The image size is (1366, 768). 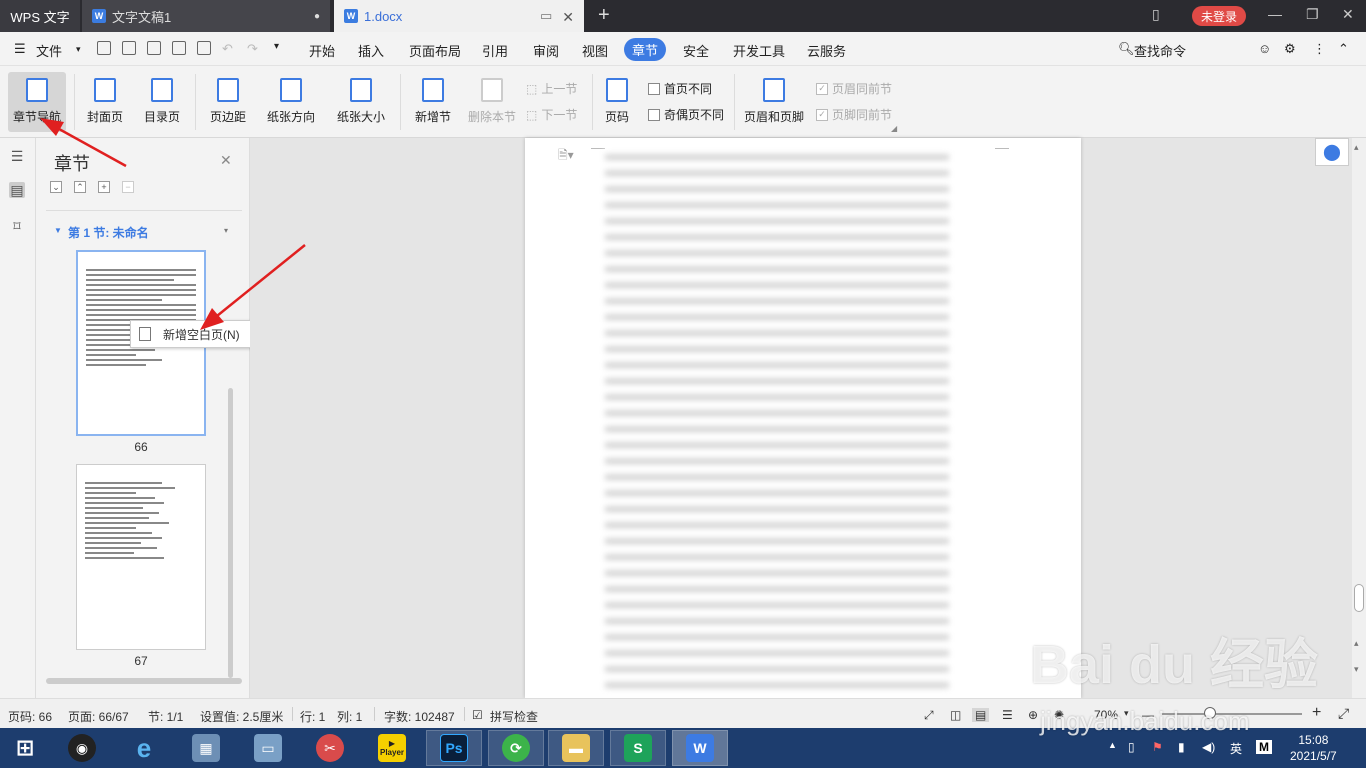 I want to click on taskbar-calculator: ▦, so click(x=206, y=748).